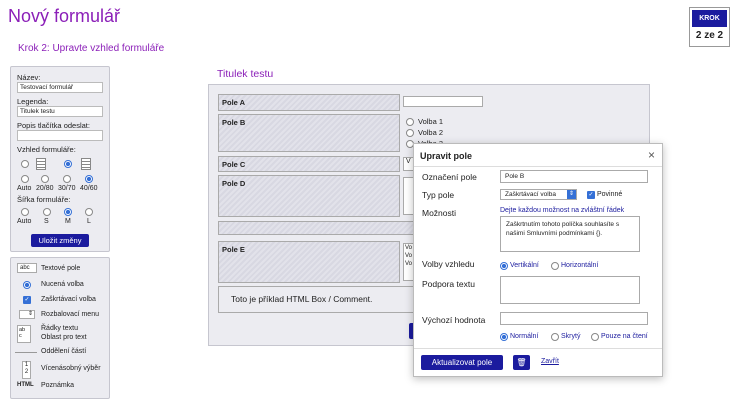 Image resolution: width=736 pixels, height=412 pixels. I want to click on width-label: Šířka formuláře:, so click(44, 199).